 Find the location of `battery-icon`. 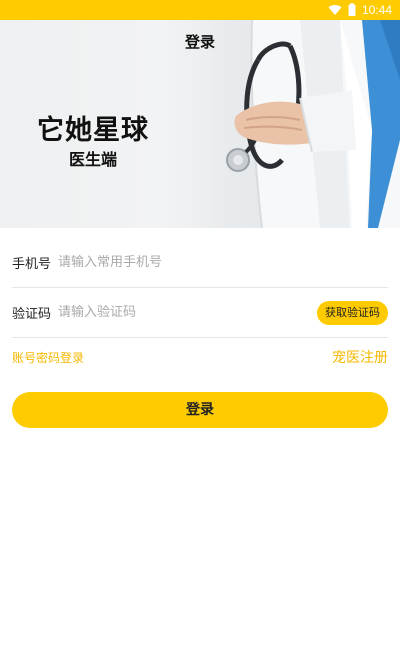

battery-icon is located at coordinates (352, 10).